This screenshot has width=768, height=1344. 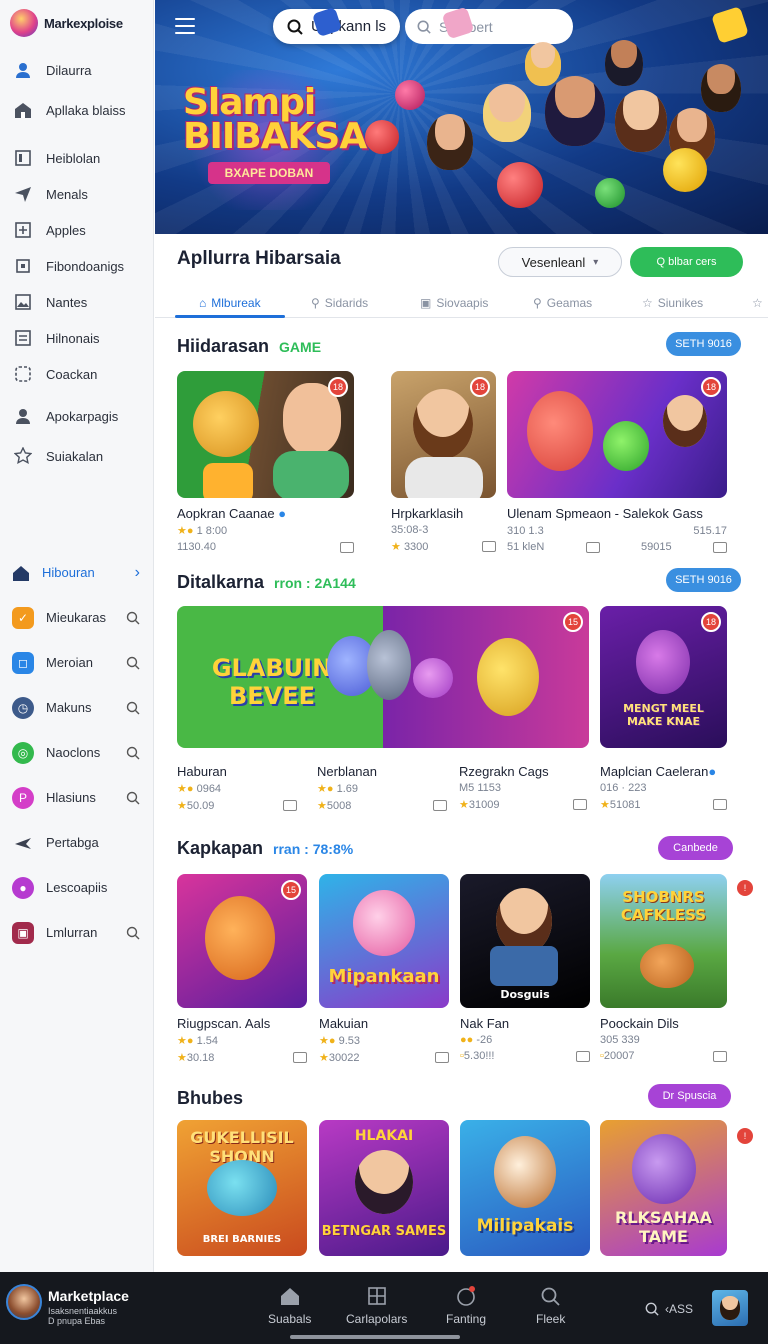 What do you see at coordinates (617, 434) in the screenshot?
I see `game-thumbnail: 18` at bounding box center [617, 434].